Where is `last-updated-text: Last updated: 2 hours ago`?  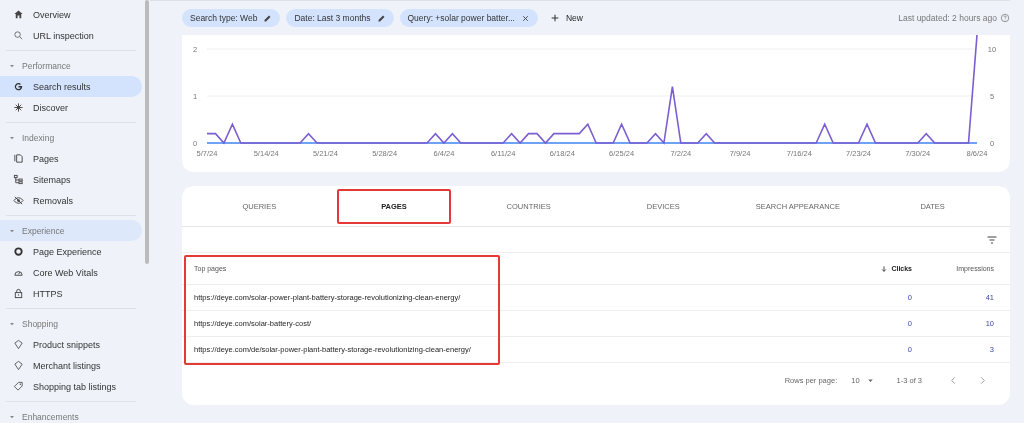 last-updated-text: Last updated: 2 hours ago is located at coordinates (947, 18).